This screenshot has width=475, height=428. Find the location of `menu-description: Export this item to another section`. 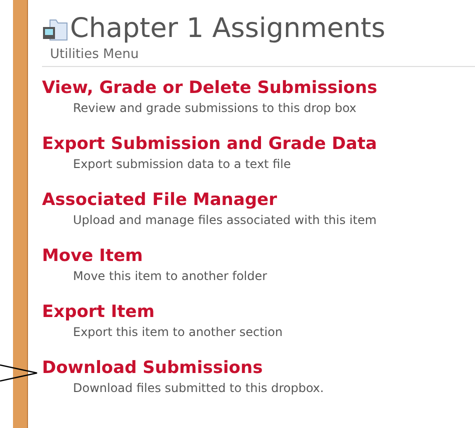

menu-description: Export this item to another section is located at coordinates (177, 332).